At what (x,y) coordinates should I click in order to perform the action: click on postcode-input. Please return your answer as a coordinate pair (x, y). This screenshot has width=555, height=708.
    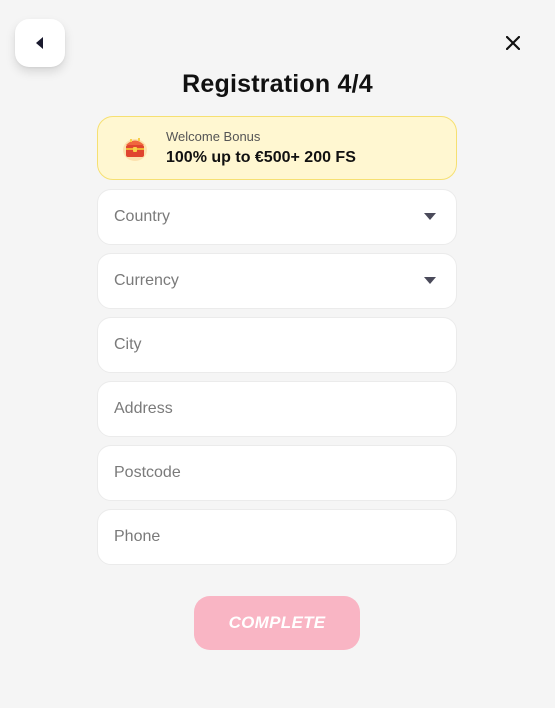
    Looking at the image, I should click on (277, 473).